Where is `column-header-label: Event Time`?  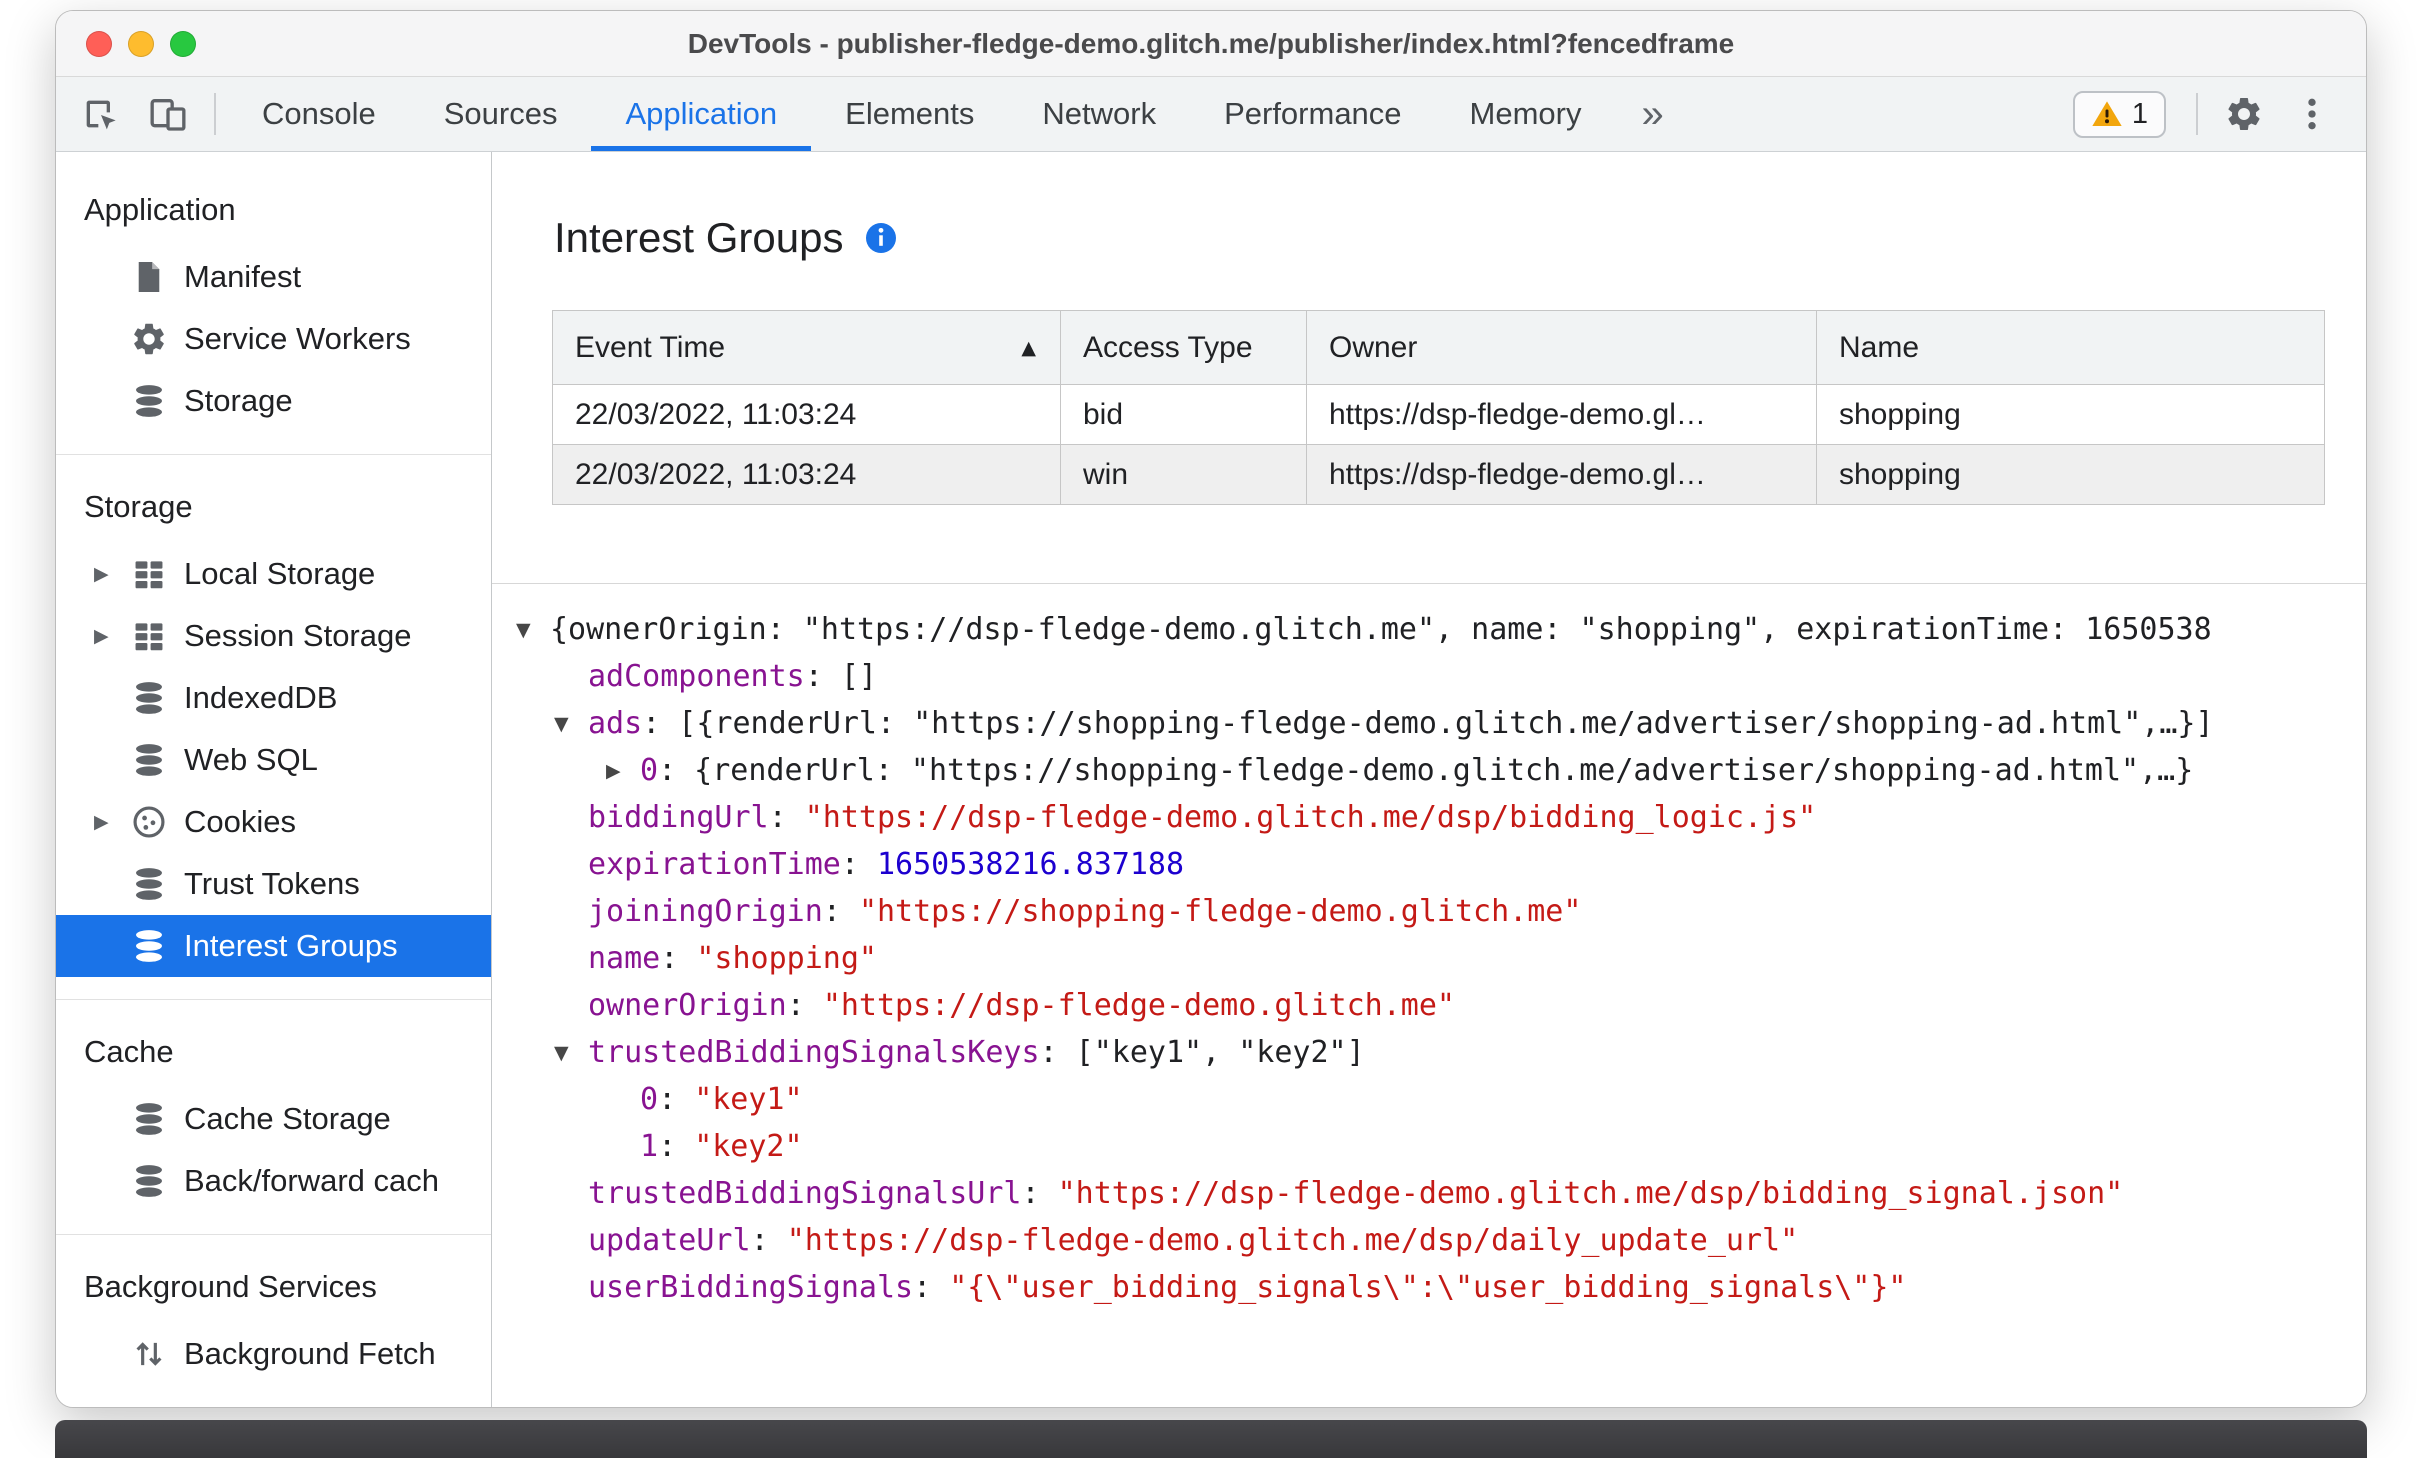
column-header-label: Event Time is located at coordinates (650, 347).